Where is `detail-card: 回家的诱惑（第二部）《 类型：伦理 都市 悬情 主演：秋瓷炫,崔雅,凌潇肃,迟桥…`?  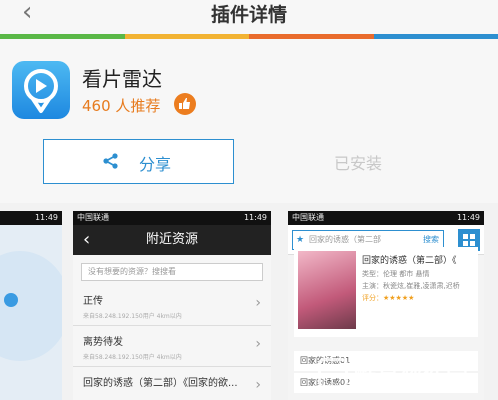
detail-card: 回家的诱惑（第二部）《 类型：伦理 都市 悬情 主演：秋瓷炫,崔雅,凌潇肃,迟桥… is located at coordinates (386, 292).